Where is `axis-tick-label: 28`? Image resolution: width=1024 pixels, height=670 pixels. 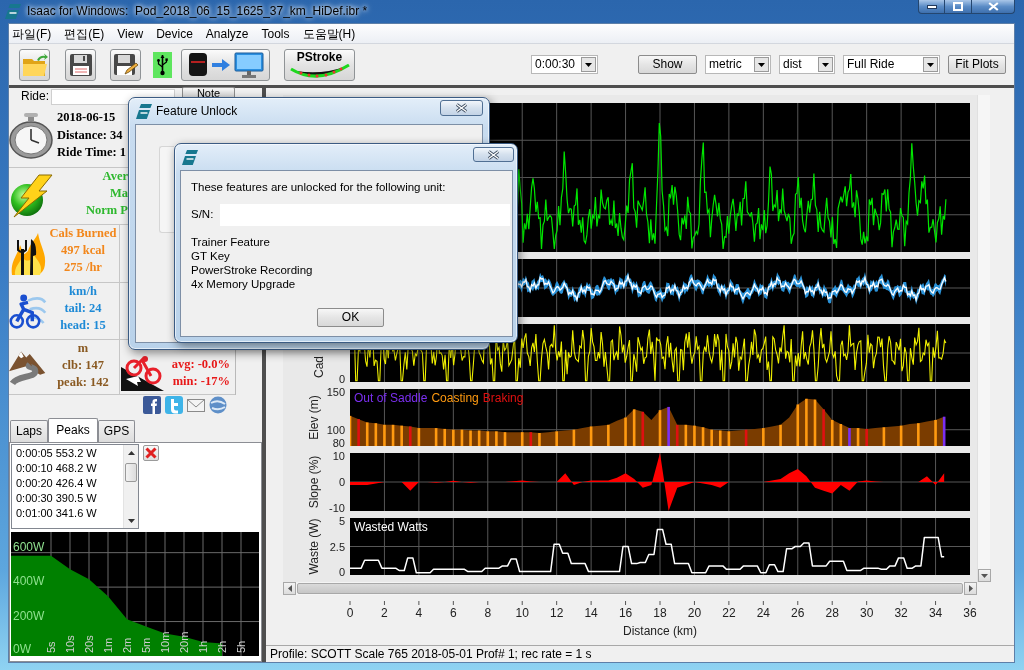 axis-tick-label: 28 is located at coordinates (832, 613).